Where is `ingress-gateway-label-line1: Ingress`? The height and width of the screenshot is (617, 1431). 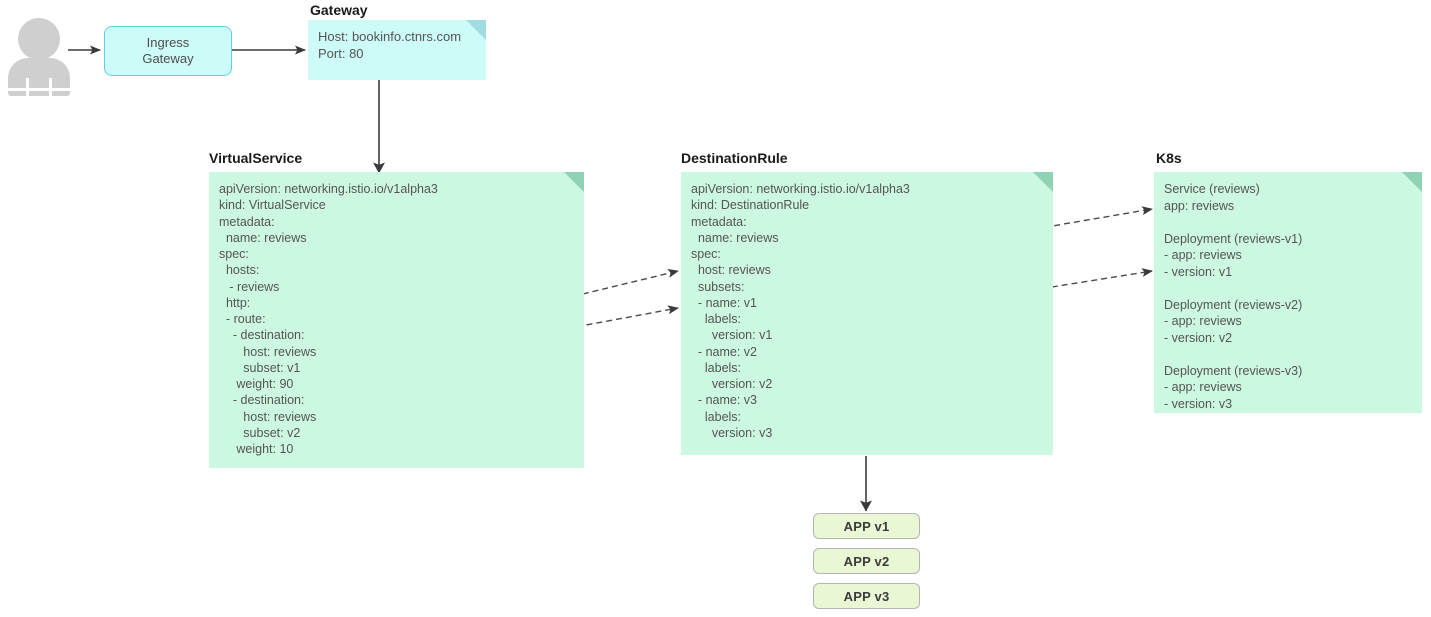
ingress-gateway-label-line1: Ingress is located at coordinates (168, 42).